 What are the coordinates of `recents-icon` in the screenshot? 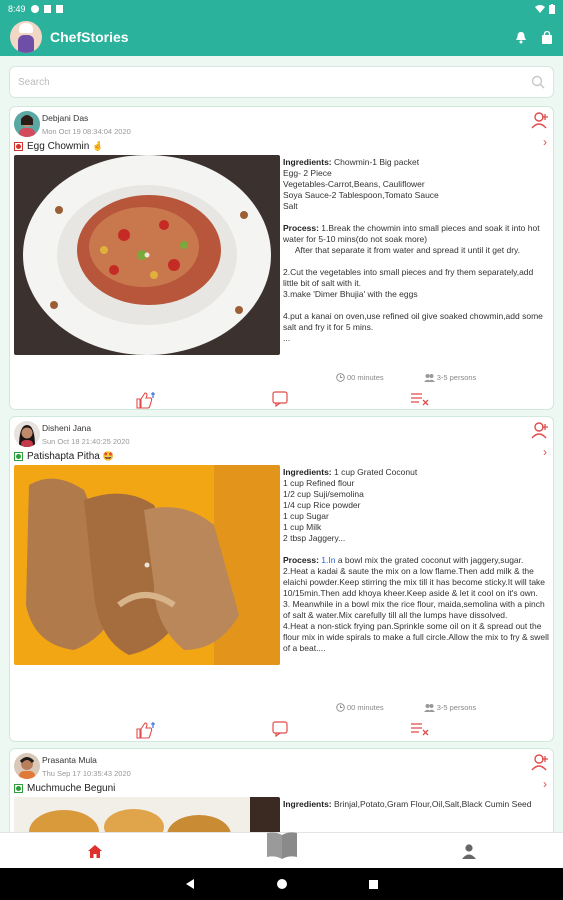 It's located at (373, 884).